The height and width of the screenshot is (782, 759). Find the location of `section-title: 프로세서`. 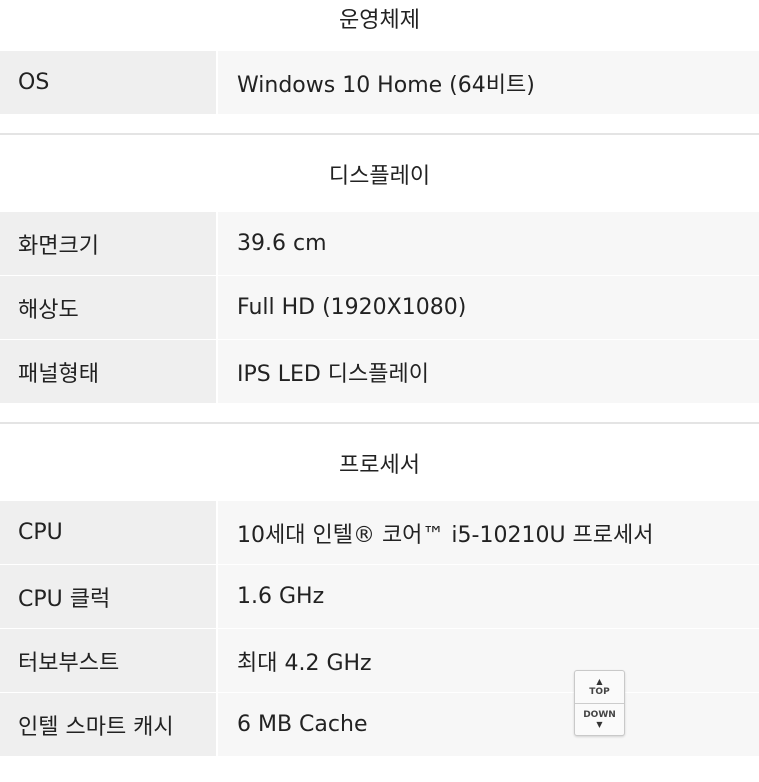

section-title: 프로세서 is located at coordinates (379, 465).